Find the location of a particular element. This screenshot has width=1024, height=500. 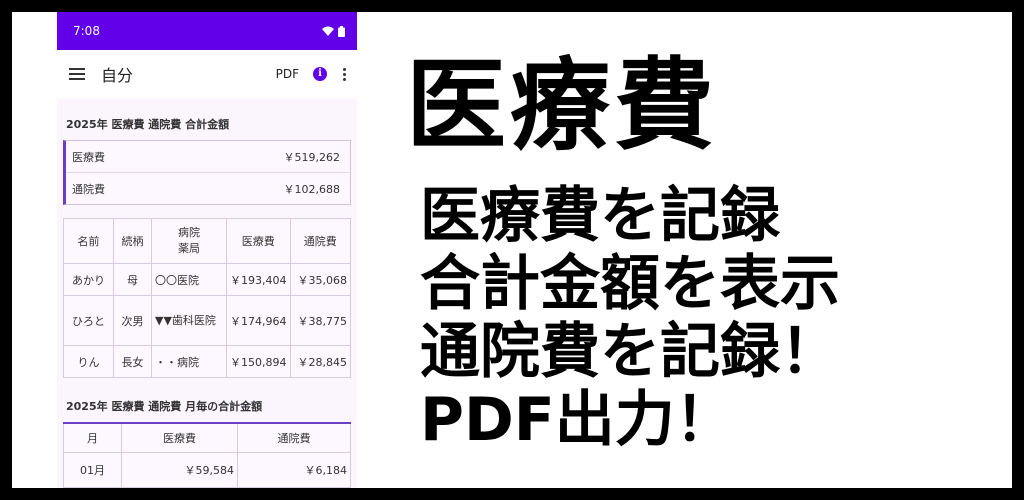

promo-line: 医療費を記録 is located at coordinates (600, 216).